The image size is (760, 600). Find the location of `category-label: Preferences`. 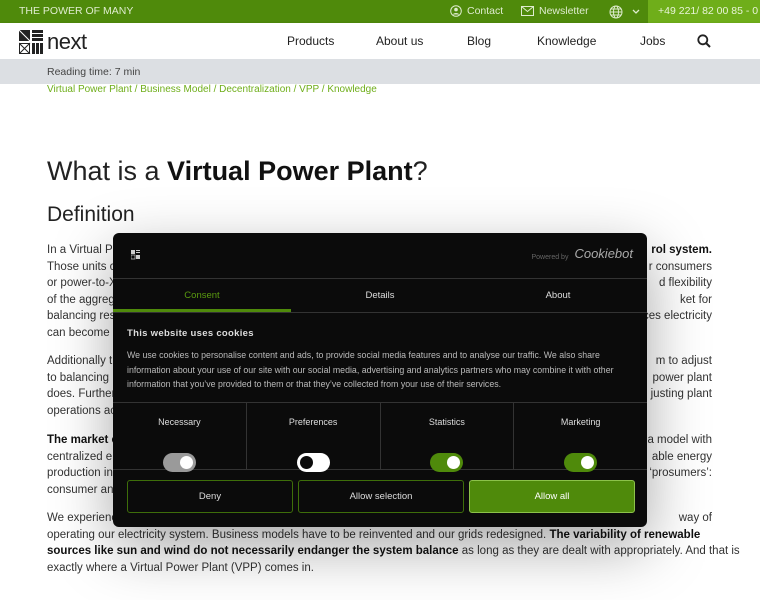

category-label: Preferences is located at coordinates (313, 422).